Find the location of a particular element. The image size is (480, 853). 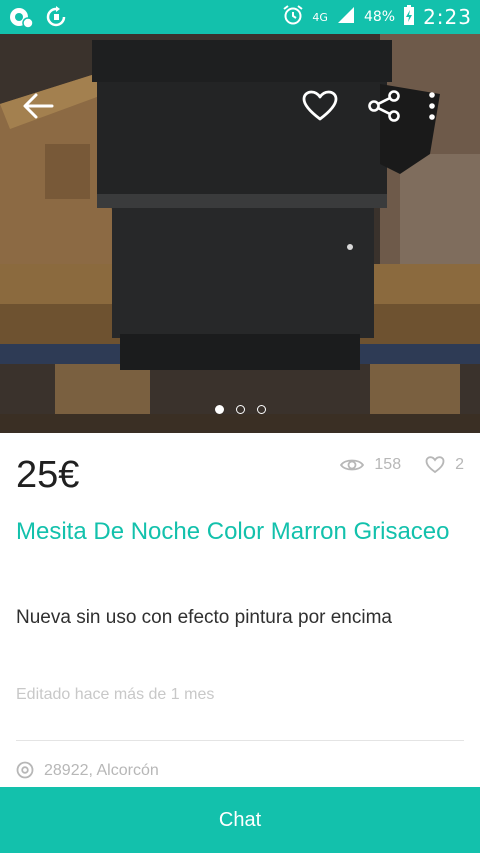

location-pin-icon is located at coordinates (25, 770).